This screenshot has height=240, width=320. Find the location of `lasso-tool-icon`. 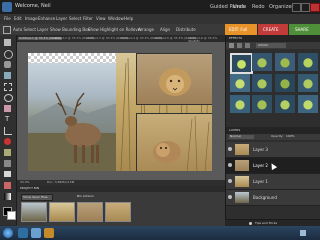

lasso-tool-icon is located at coordinates (8, 98).